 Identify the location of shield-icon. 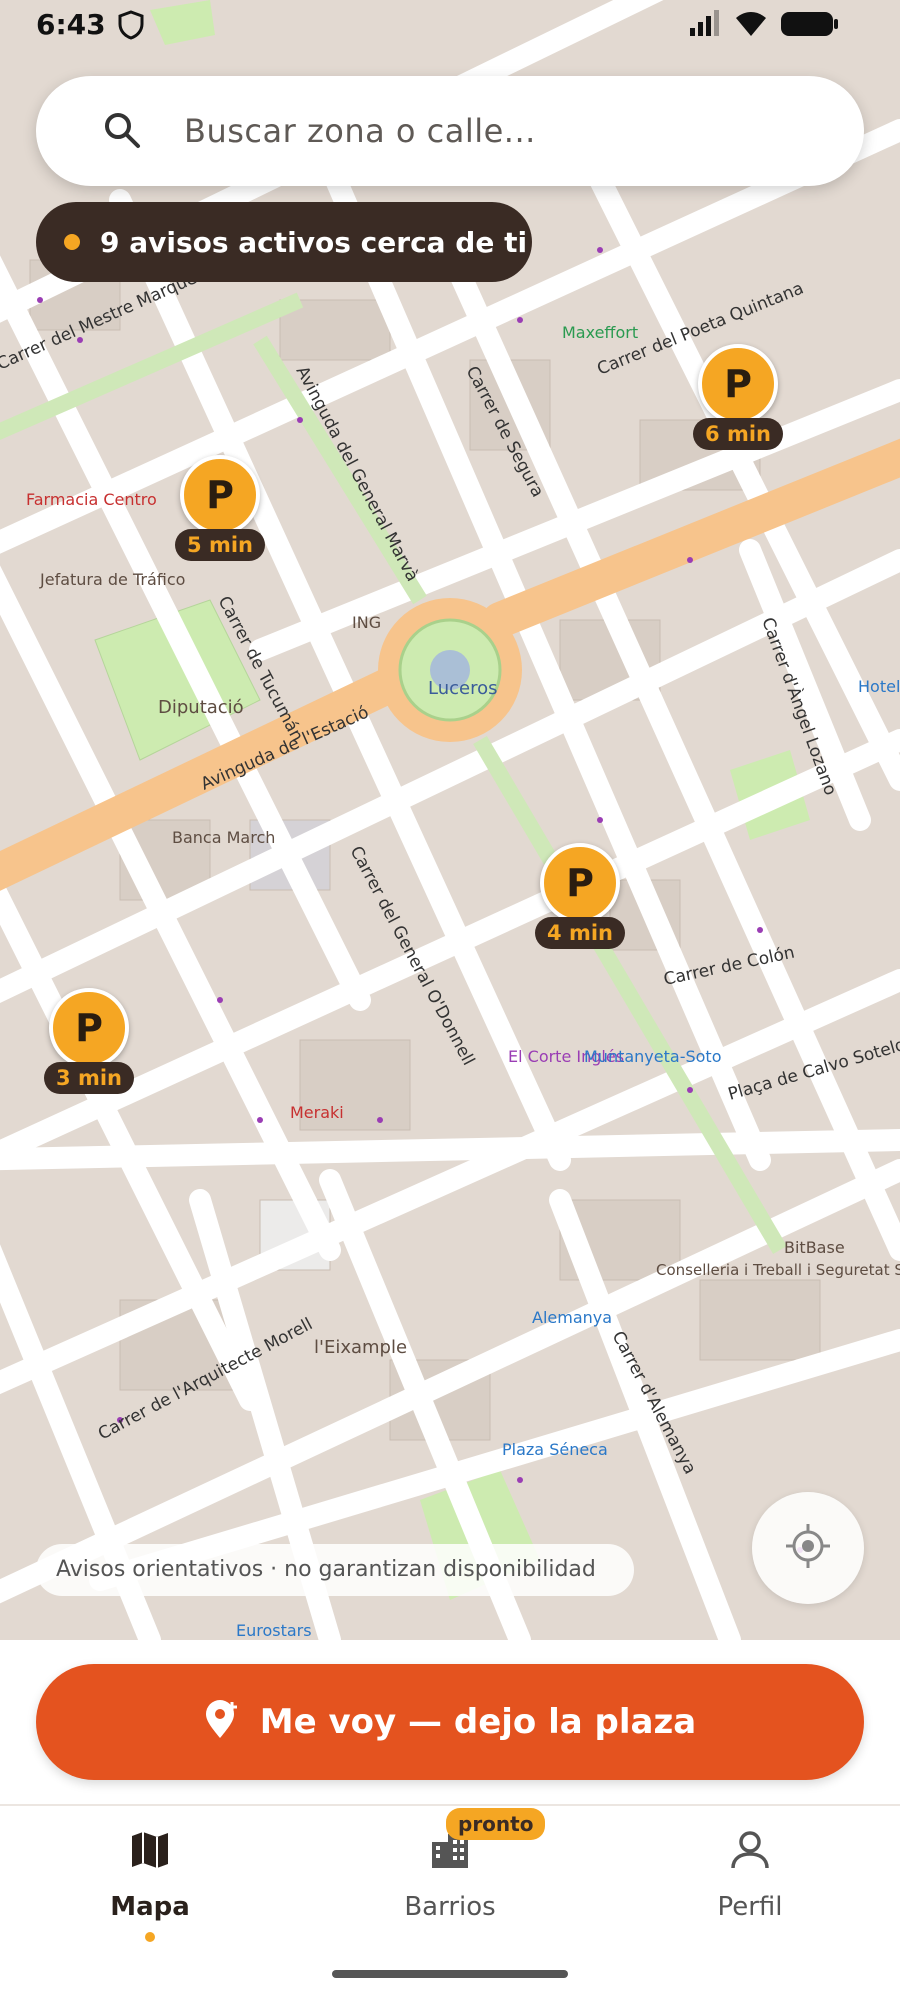
(131, 27).